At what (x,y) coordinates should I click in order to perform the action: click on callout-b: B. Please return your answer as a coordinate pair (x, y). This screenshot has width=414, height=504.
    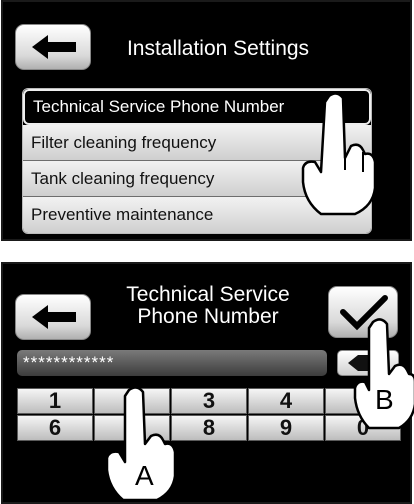
    Looking at the image, I should click on (384, 399).